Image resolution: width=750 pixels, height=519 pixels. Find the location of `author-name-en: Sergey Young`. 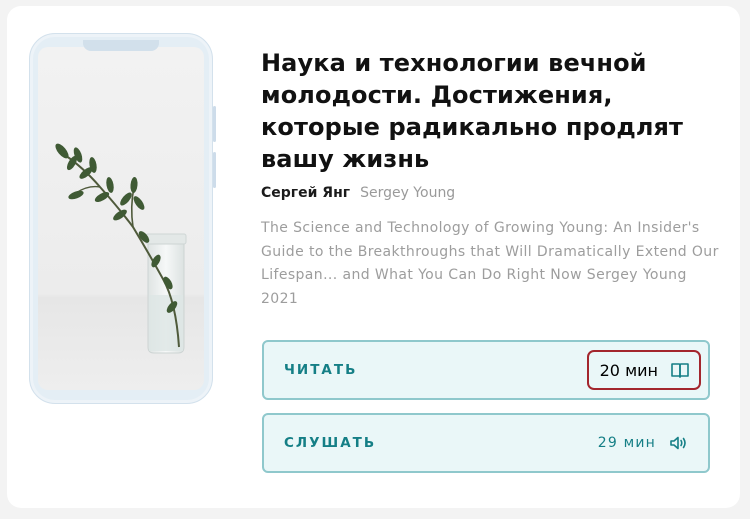

author-name-en: Sergey Young is located at coordinates (408, 193).